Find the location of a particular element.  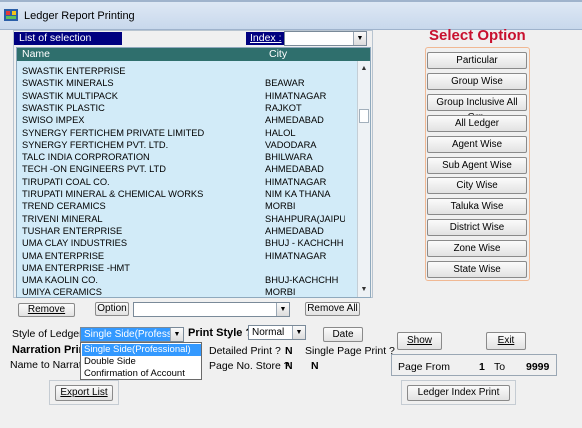

window-title: Ledger Report Printing is located at coordinates (79, 16).